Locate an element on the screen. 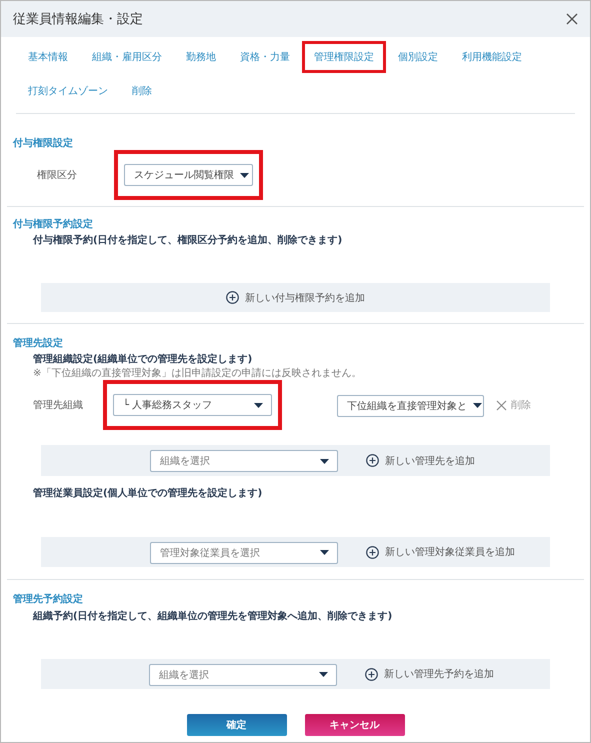 The image size is (591, 743). section-subtitle: 付与権限予約(日付を指定して、権限区分予約を追加、削除できます) is located at coordinates (188, 240).